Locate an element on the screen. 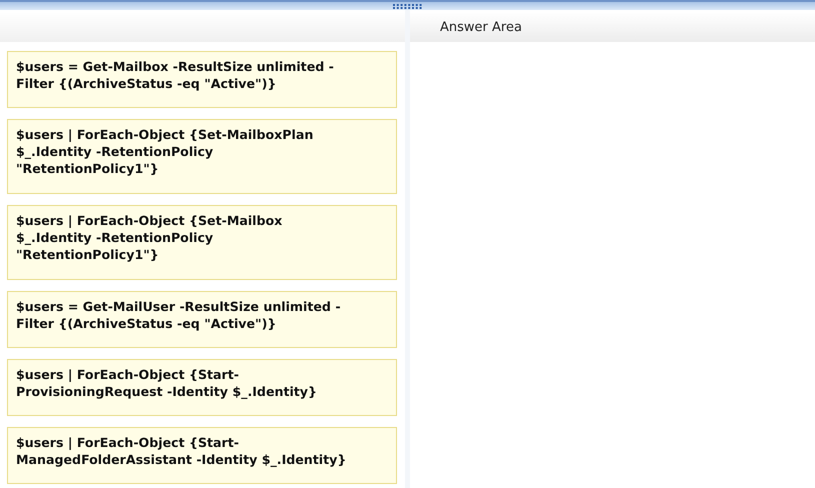 This screenshot has height=488, width=815. answer-choice: $users | ForEach-Object {Set-Mailbox $_.Identity -RetentionPolicy "RetentionPolicy1"} is located at coordinates (202, 242).